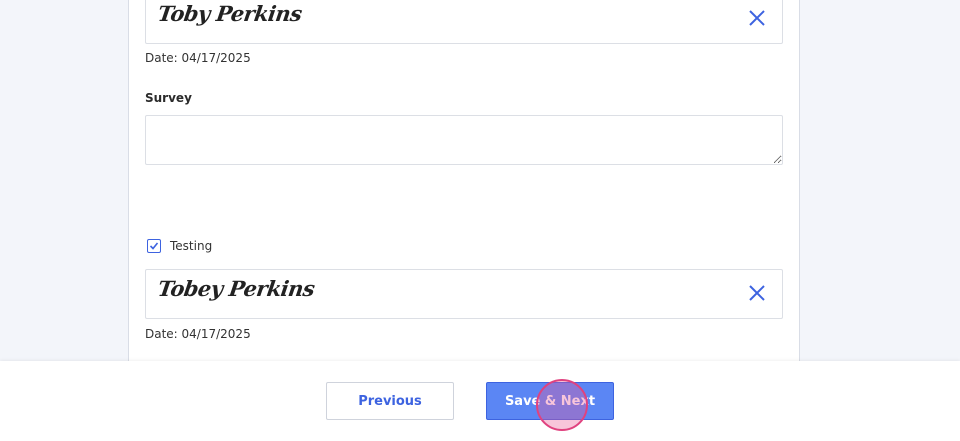 Image resolution: width=960 pixels, height=441 pixels. Describe the element at coordinates (550, 401) in the screenshot. I see `save-next-button: Save & Next` at that location.